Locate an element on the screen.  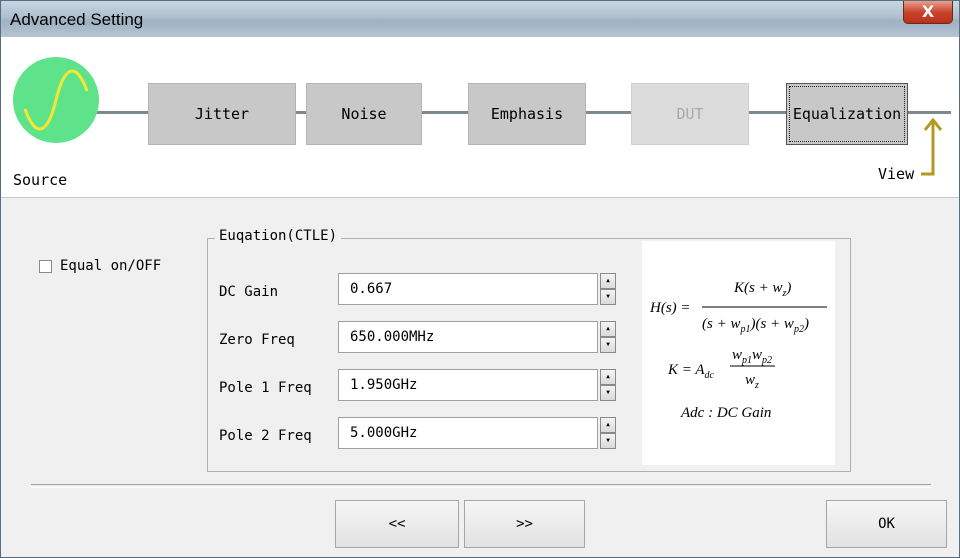
svg-text: K = Adc is located at coordinates (691, 371).